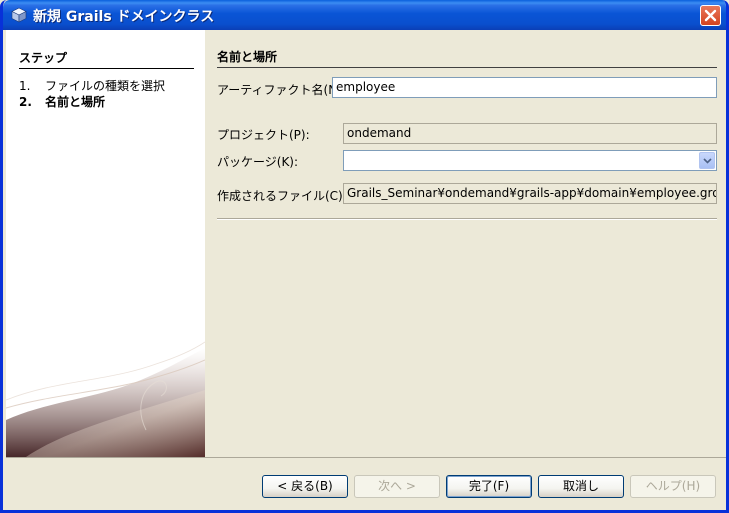  I want to click on section-title: 名前と場所, so click(467, 58).